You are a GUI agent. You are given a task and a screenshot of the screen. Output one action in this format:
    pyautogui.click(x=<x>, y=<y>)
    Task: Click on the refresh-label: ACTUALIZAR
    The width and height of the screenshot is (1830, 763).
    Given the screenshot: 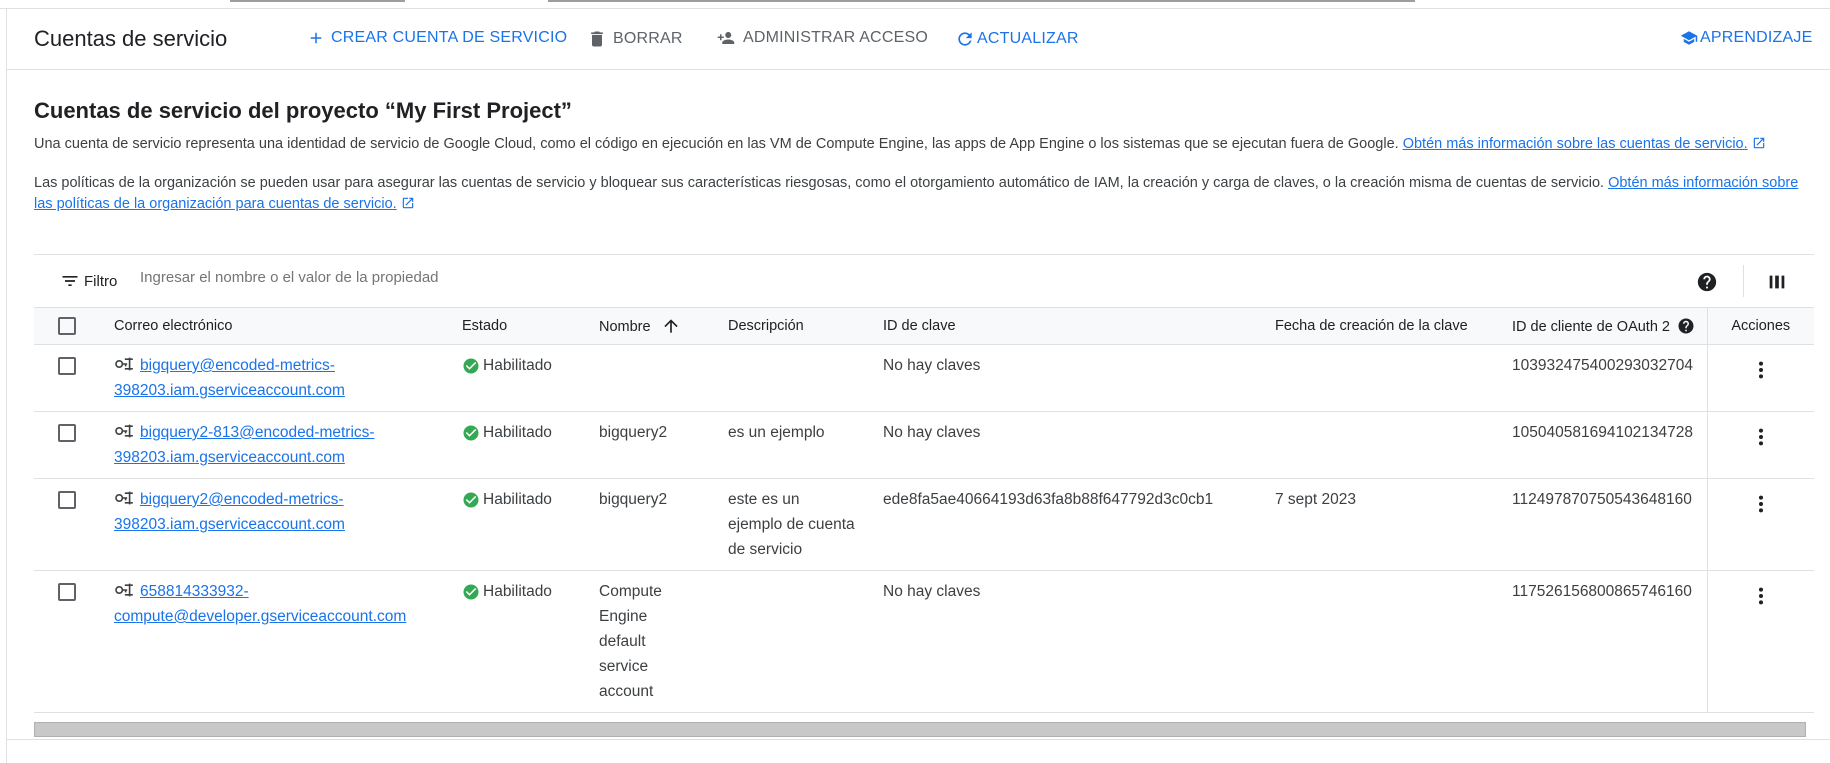 What is the action you would take?
    pyautogui.click(x=1028, y=38)
    